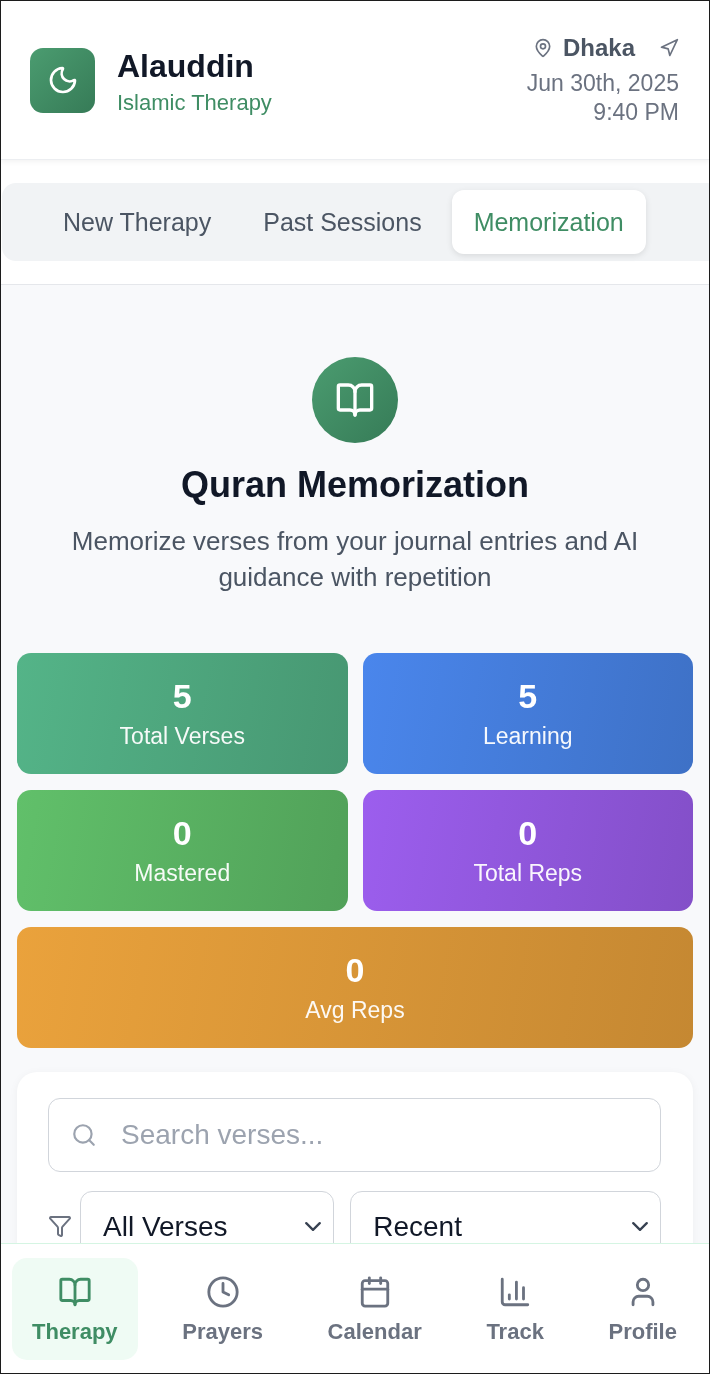  What do you see at coordinates (62, 80) in the screenshot?
I see `moon-icon` at bounding box center [62, 80].